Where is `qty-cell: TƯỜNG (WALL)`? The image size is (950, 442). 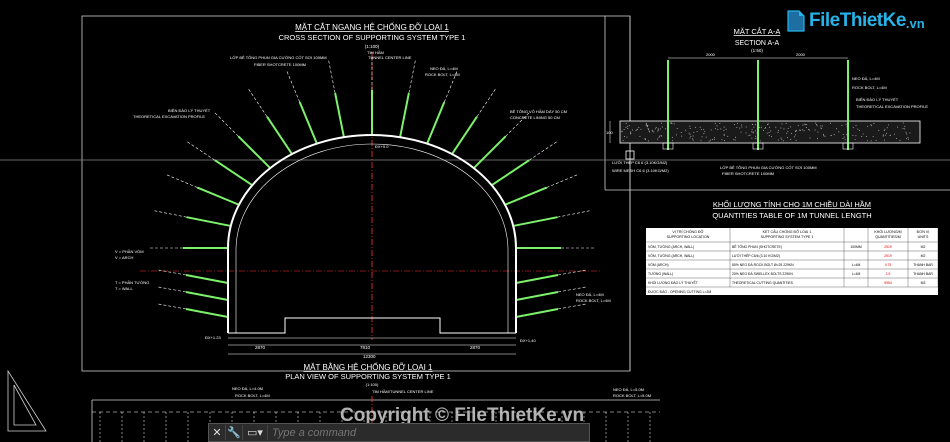
qty-cell: TƯỜNG (WALL) is located at coordinates (660, 273).